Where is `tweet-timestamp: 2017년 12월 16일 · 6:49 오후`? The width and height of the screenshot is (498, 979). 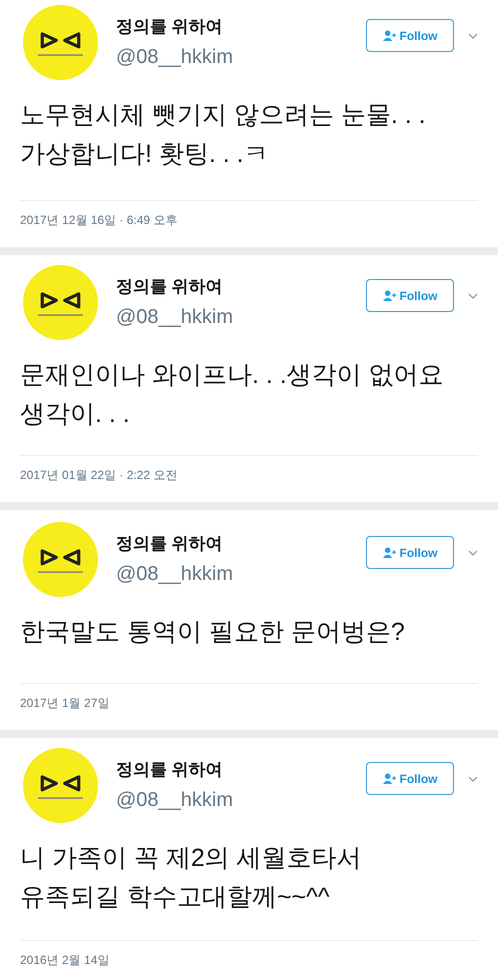 tweet-timestamp: 2017년 12월 16일 · 6:49 오후 is located at coordinates (249, 220).